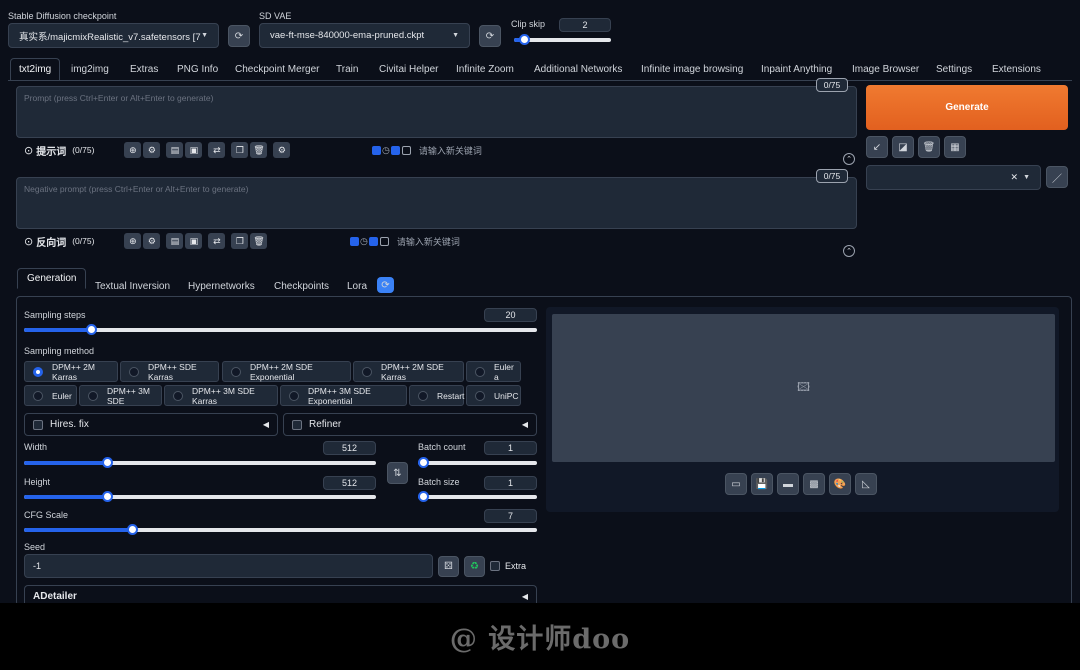 The image size is (1080, 670). Describe the element at coordinates (448, 566) in the screenshot. I see `dice-icon: ⚄` at that location.